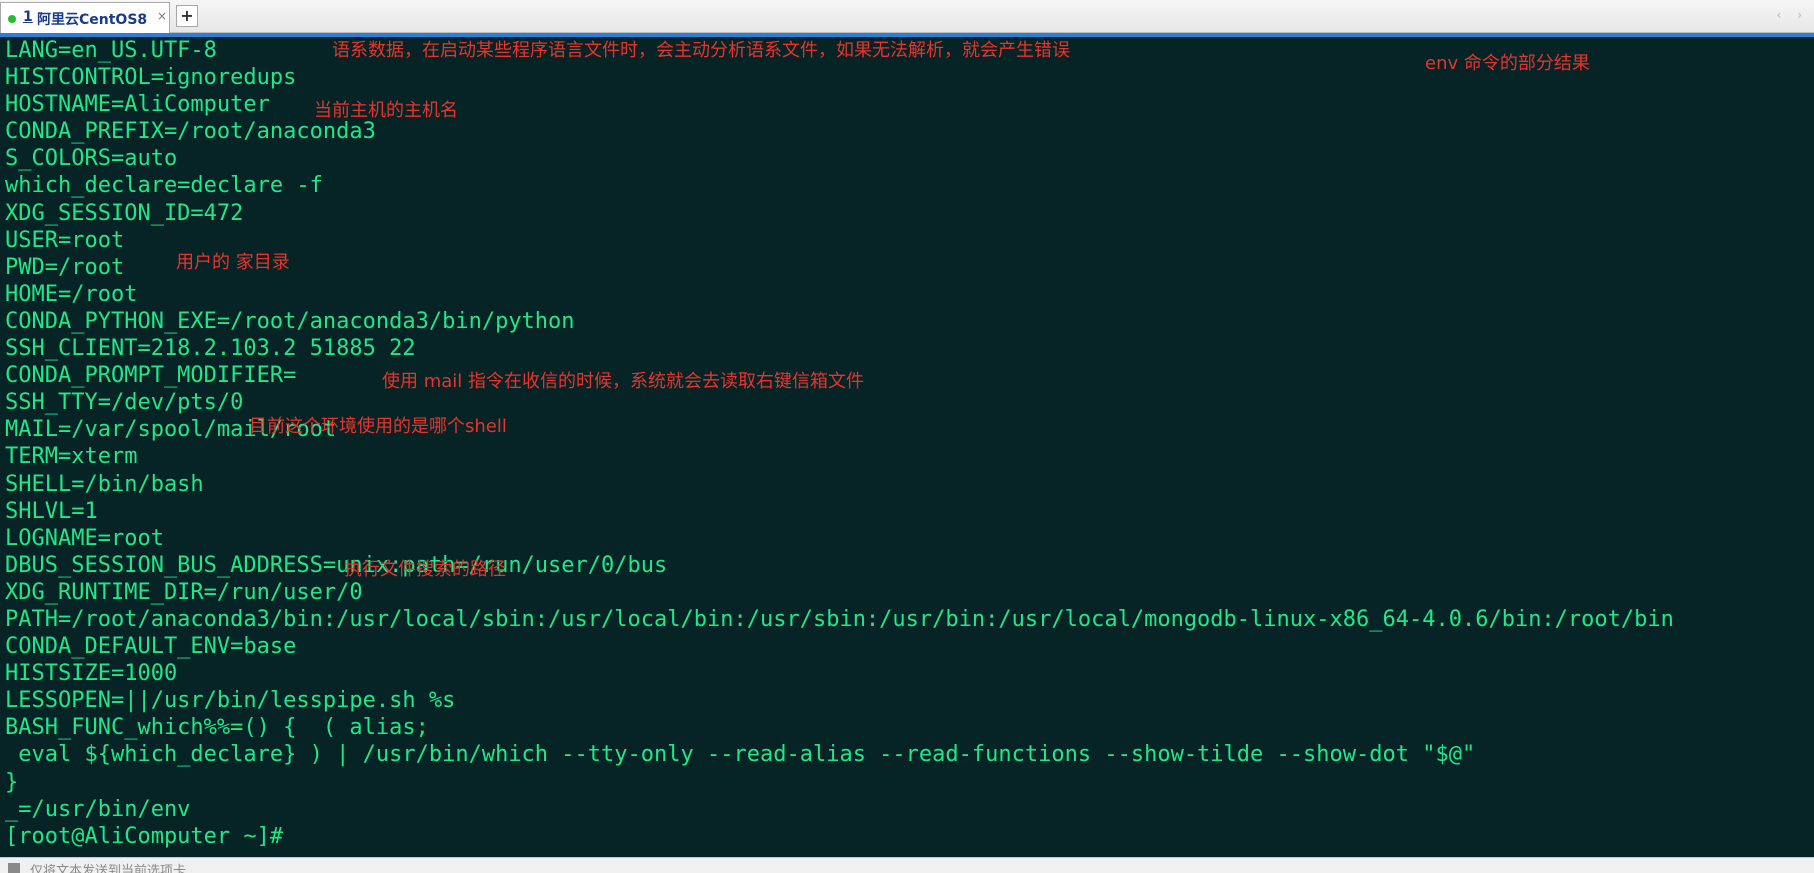  Describe the element at coordinates (164, 186) in the screenshot. I see `terminal-line: which_declare=declare -f` at that location.